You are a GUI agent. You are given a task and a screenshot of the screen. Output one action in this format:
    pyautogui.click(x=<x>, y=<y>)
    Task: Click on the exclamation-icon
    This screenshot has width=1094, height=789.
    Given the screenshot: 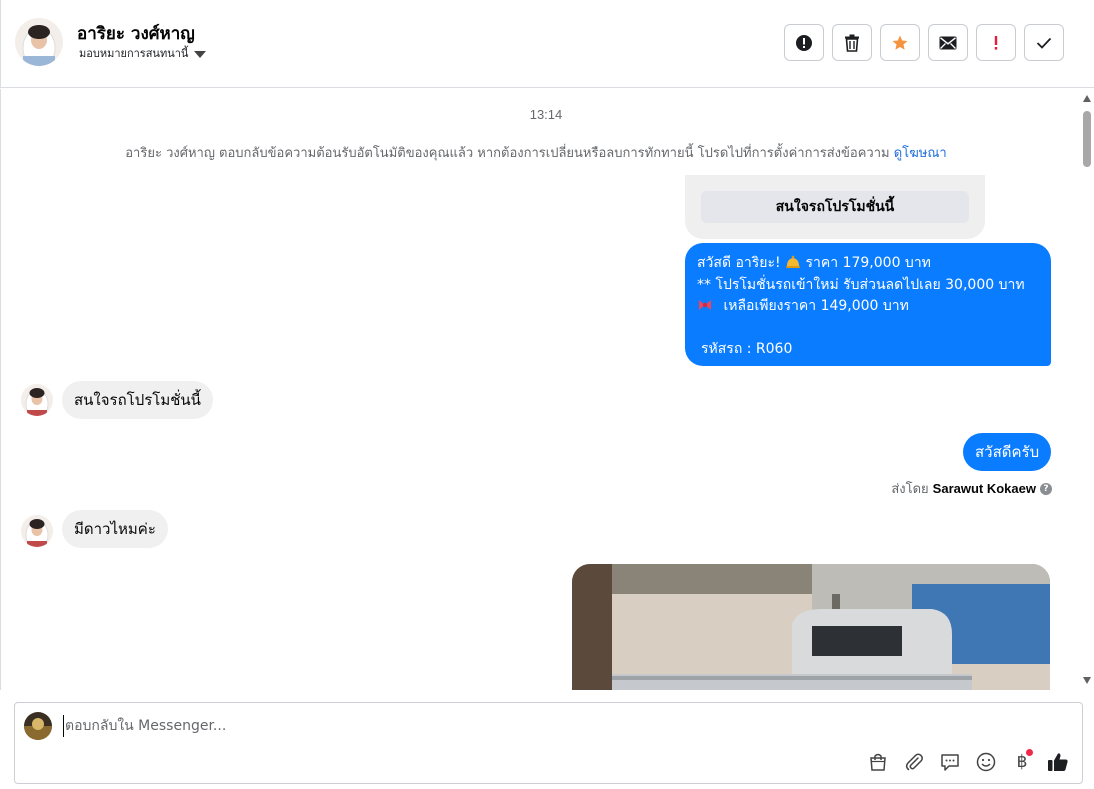 What is the action you would take?
    pyautogui.click(x=996, y=42)
    